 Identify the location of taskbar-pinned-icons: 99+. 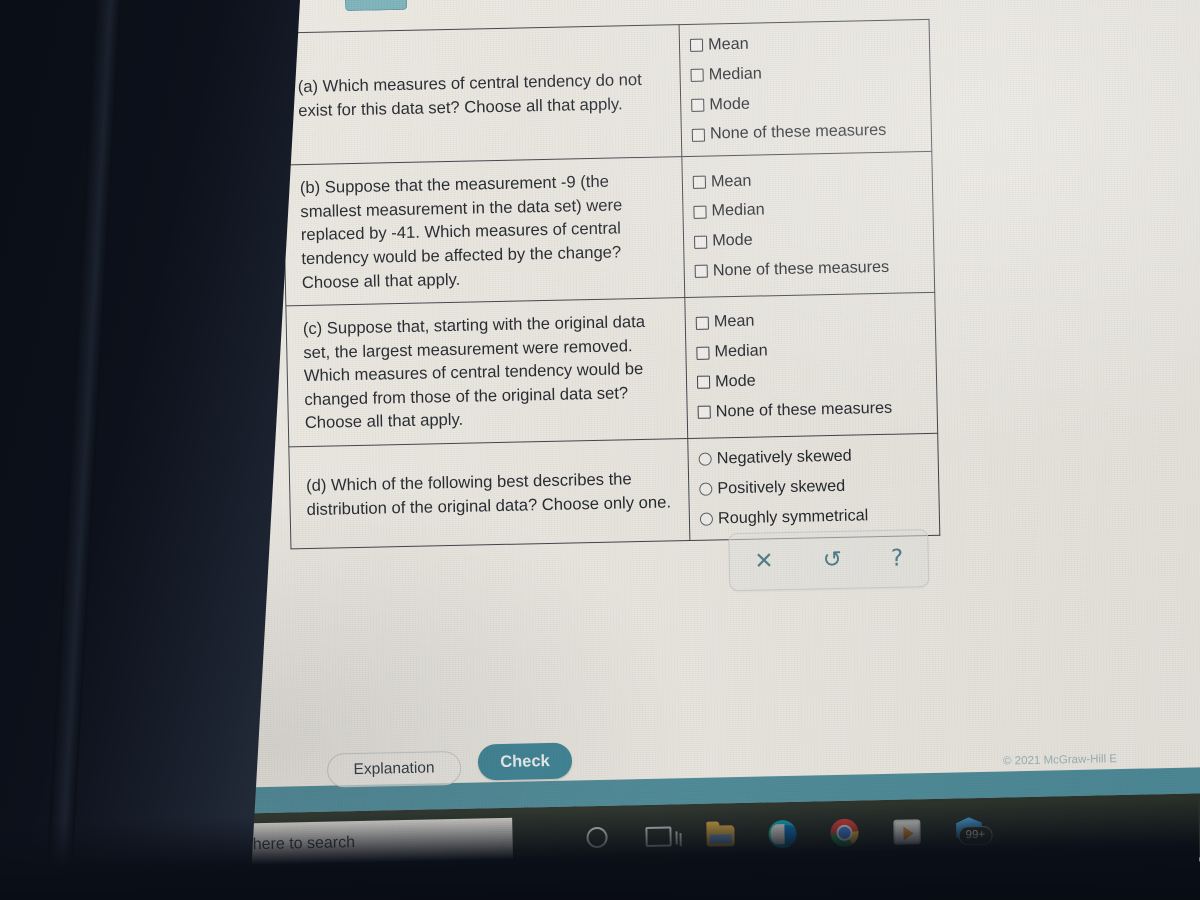
(786, 834).